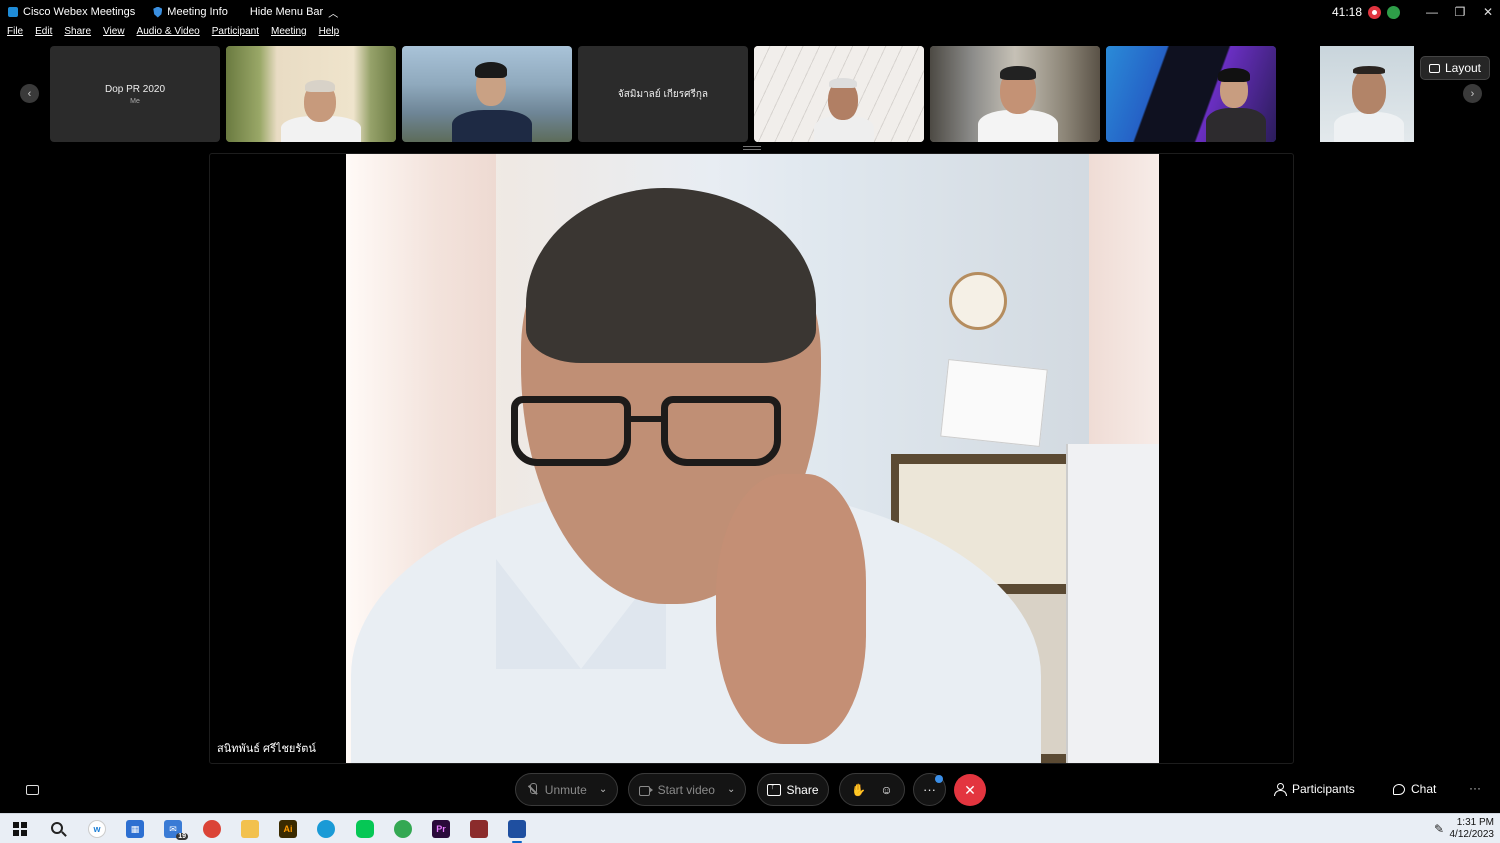 This screenshot has width=1500, height=843. I want to click on pen-icon: ✎, so click(1439, 829).